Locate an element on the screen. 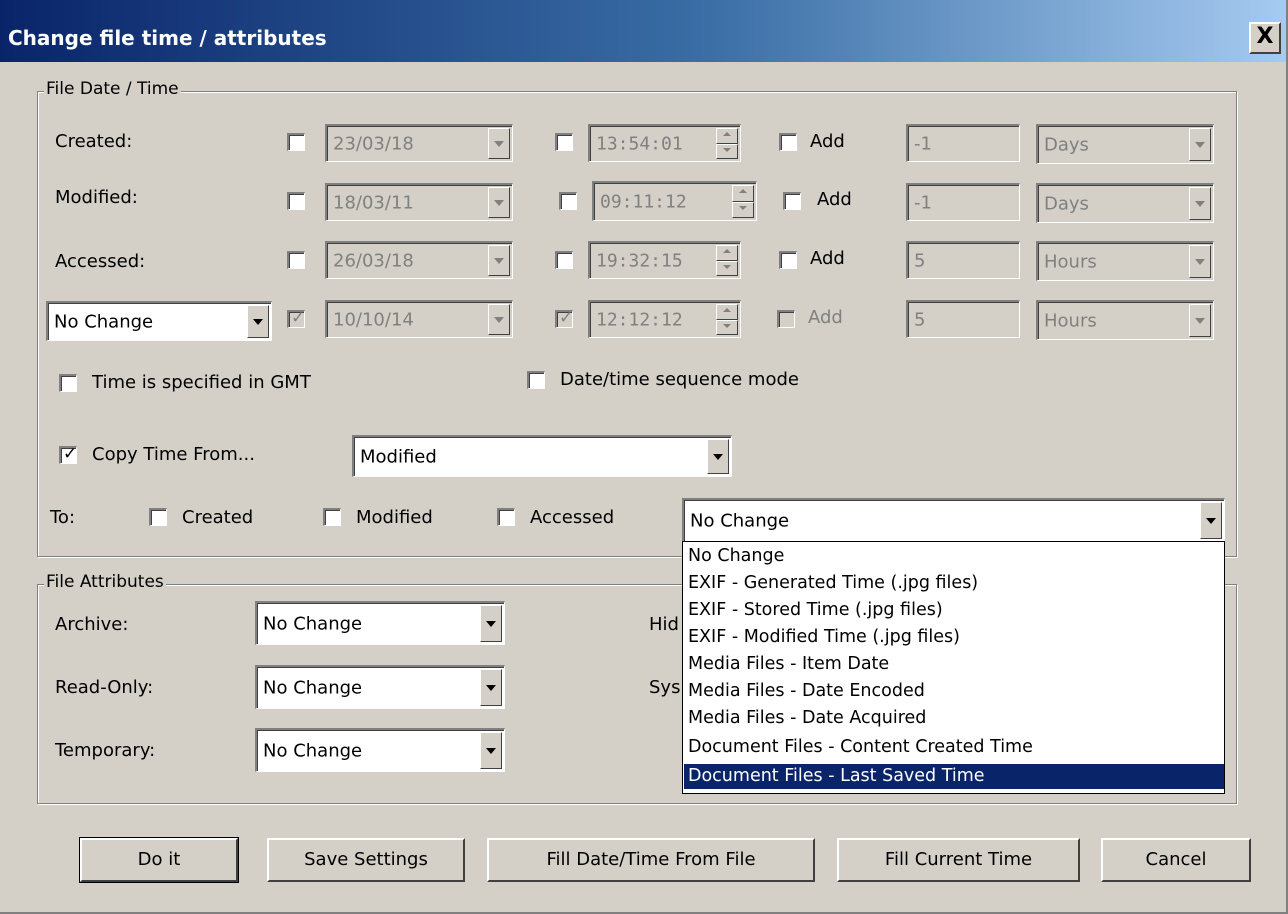 The height and width of the screenshot is (914, 1288). do-it-button: Do it is located at coordinates (159, 860).